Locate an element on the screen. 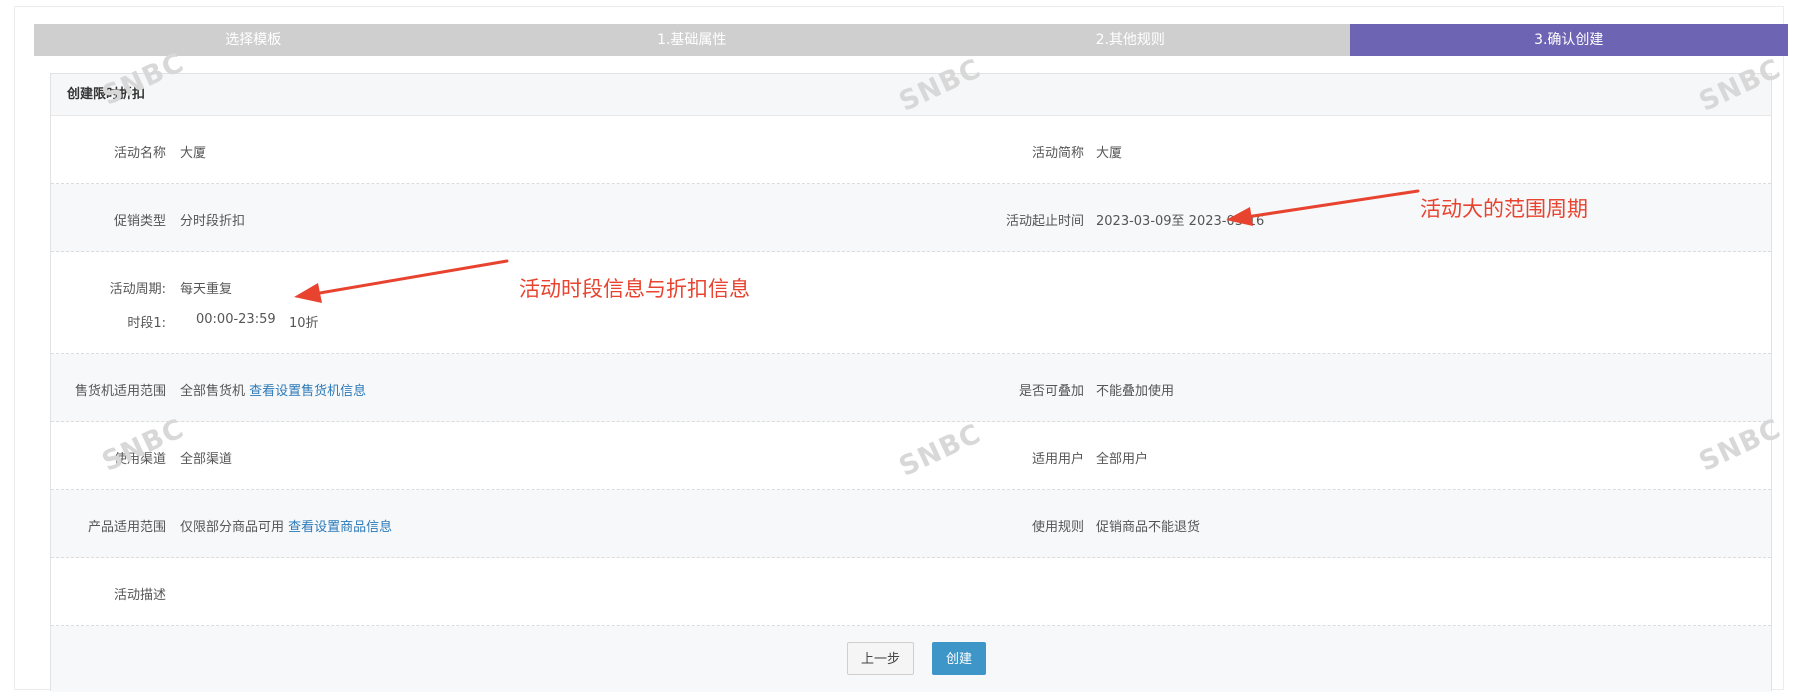 The width and height of the screenshot is (1794, 694). stackable-label: 是否可叠加 is located at coordinates (1051, 391).